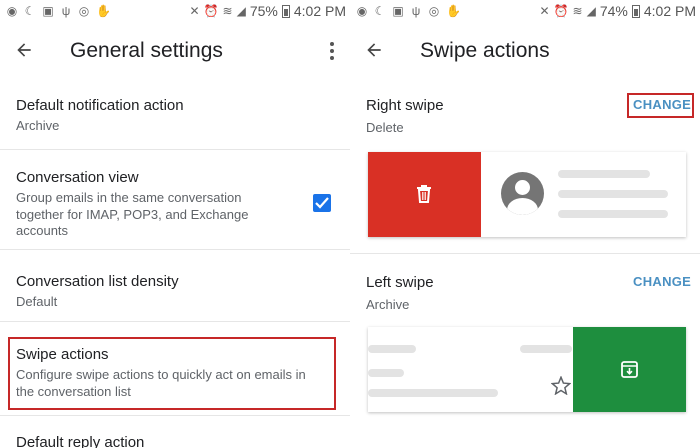 The image size is (700, 448). Describe the element at coordinates (38, 125) in the screenshot. I see `setting-value: Archive` at that location.